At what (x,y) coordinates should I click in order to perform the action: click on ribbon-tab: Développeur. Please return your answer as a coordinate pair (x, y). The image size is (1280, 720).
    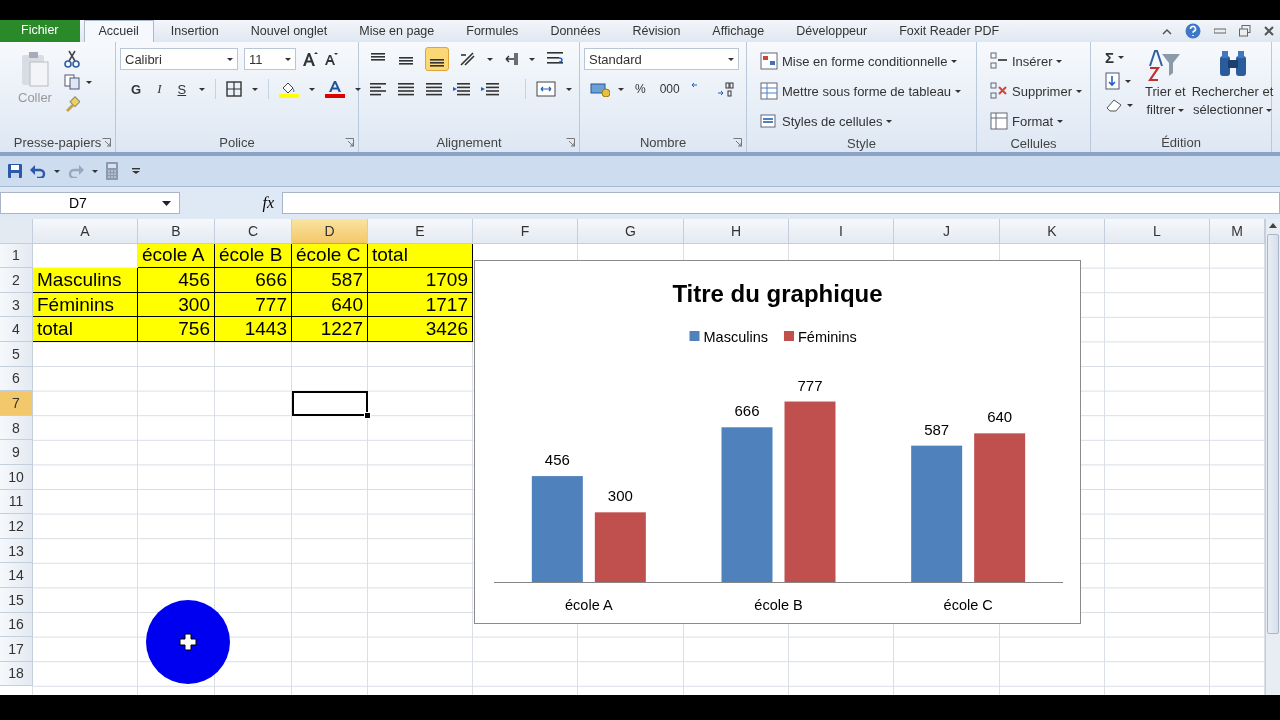
    Looking at the image, I should click on (832, 31).